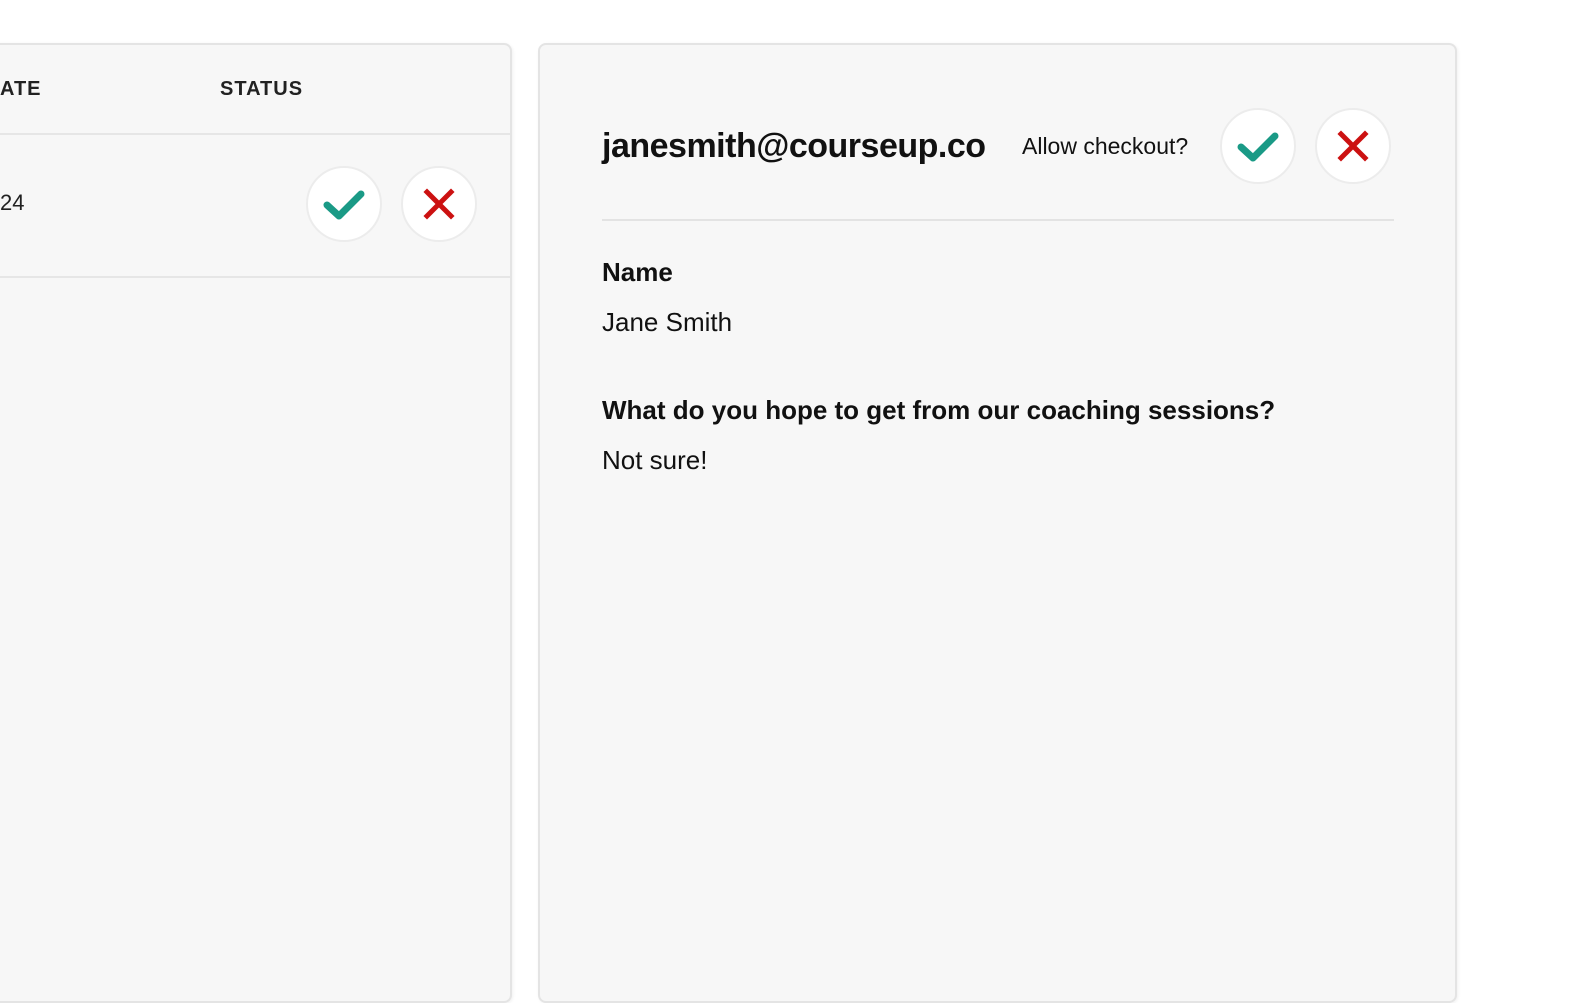  I want to click on name-field-value: Jane Smith, so click(667, 322).